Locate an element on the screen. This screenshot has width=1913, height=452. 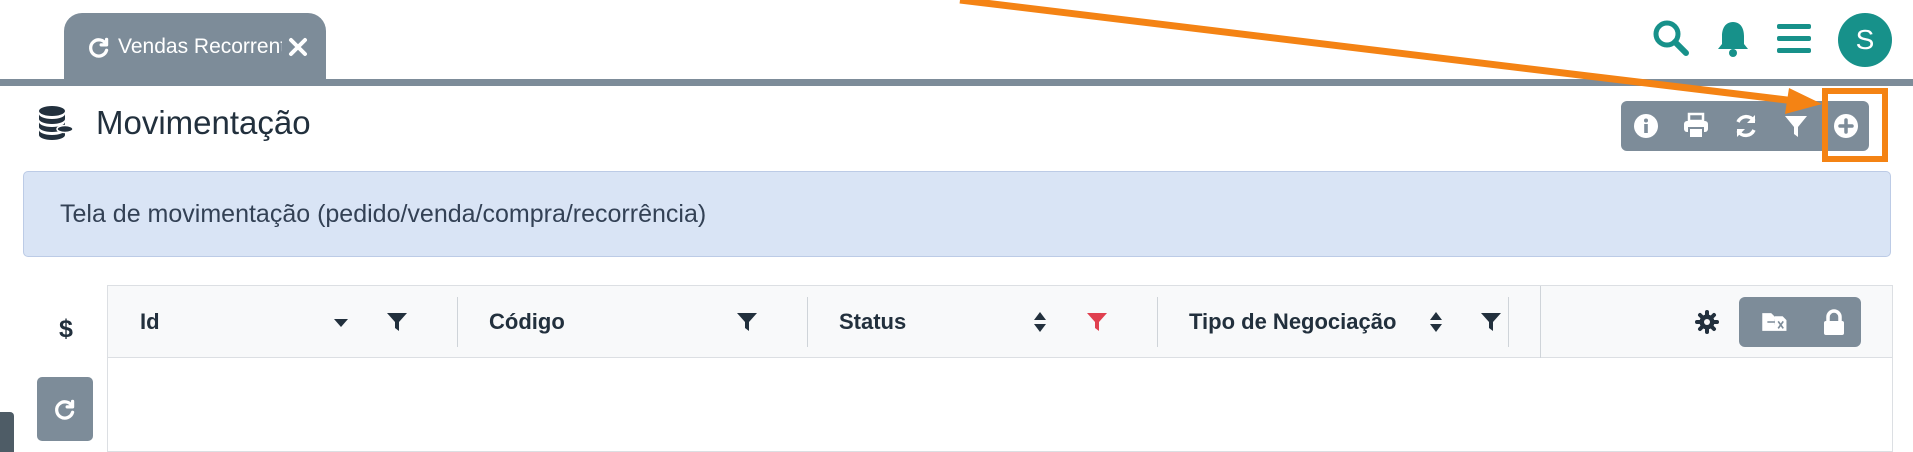
grid-tools is located at coordinates (1800, 322).